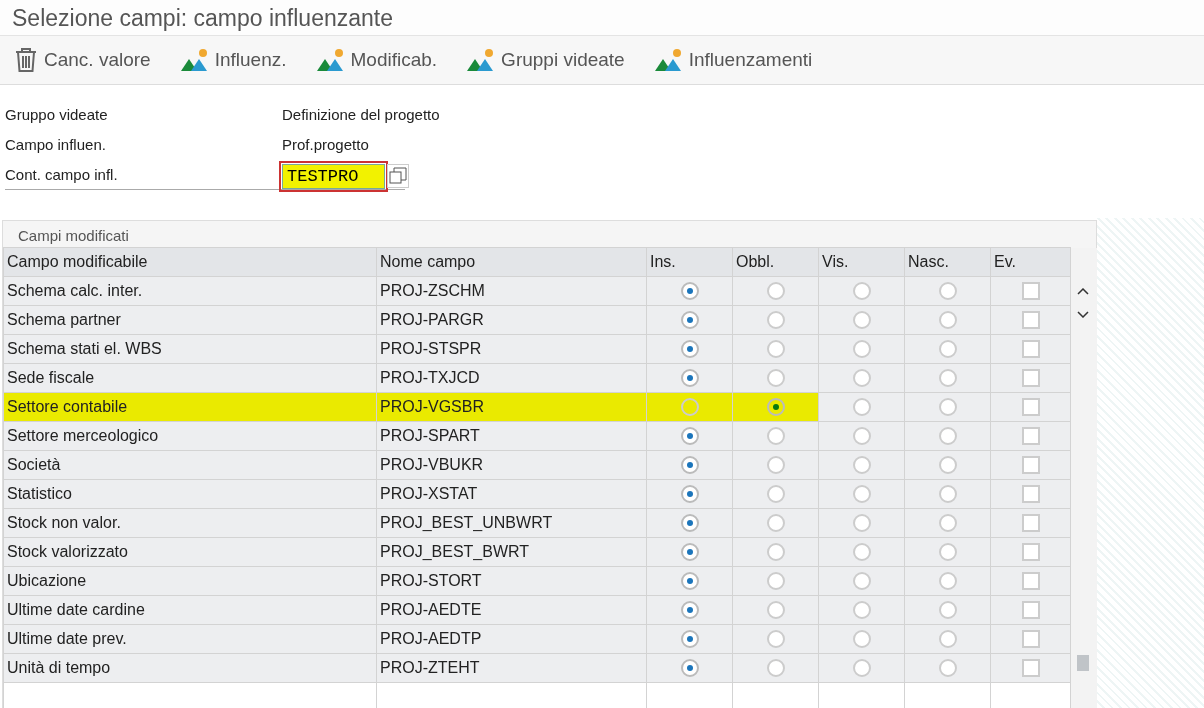  I want to click on table-cell: PROJ-AEDTE, so click(511, 610).